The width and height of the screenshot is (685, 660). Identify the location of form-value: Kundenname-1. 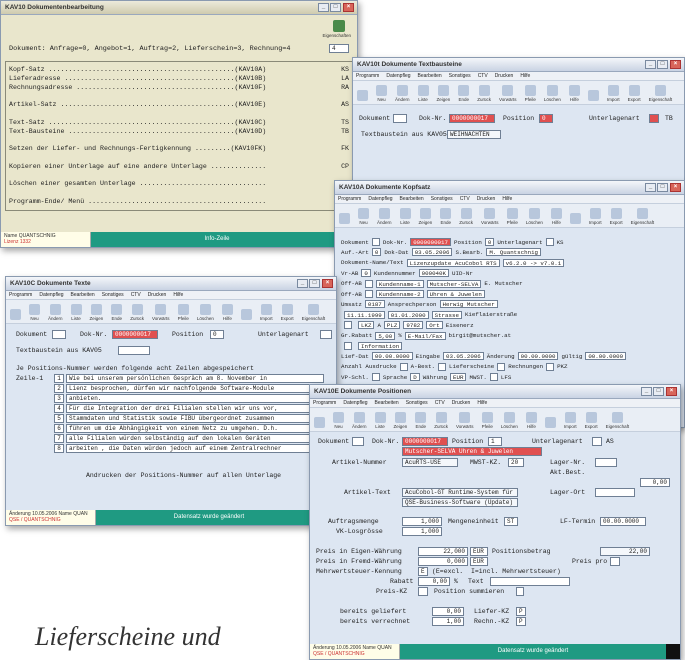
(399, 283).